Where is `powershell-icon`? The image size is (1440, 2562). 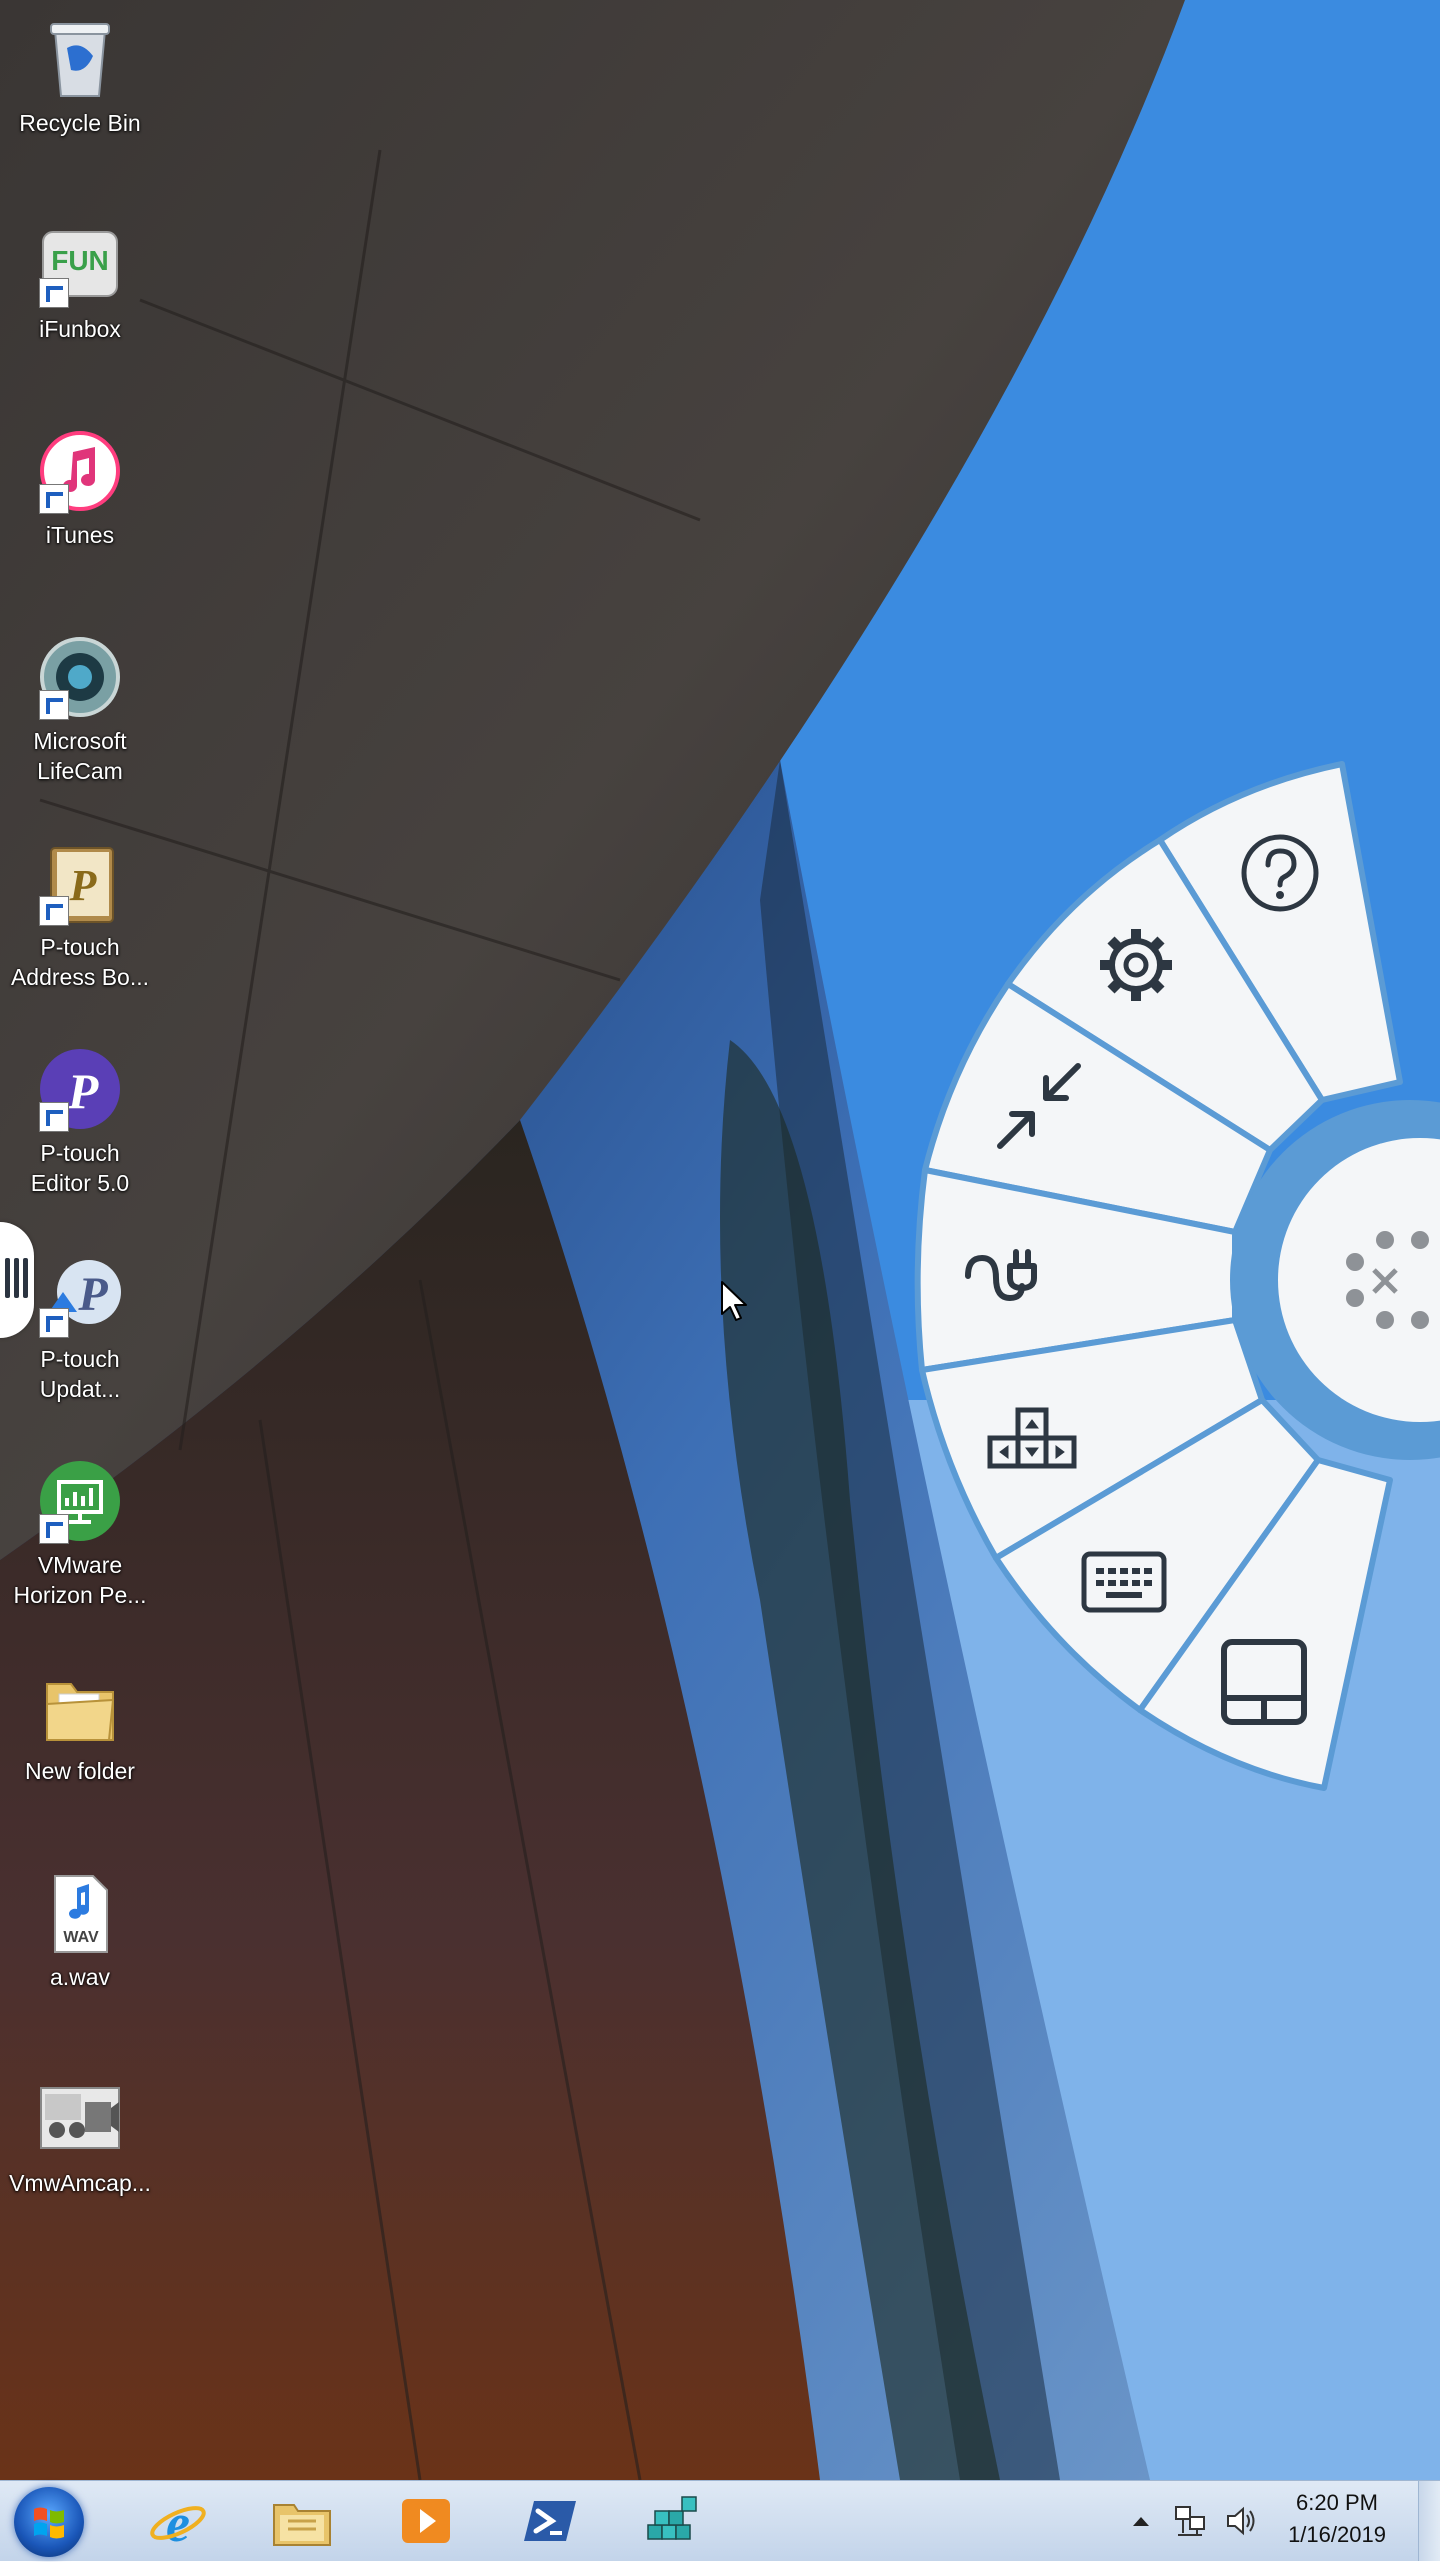 powershell-icon is located at coordinates (550, 2521).